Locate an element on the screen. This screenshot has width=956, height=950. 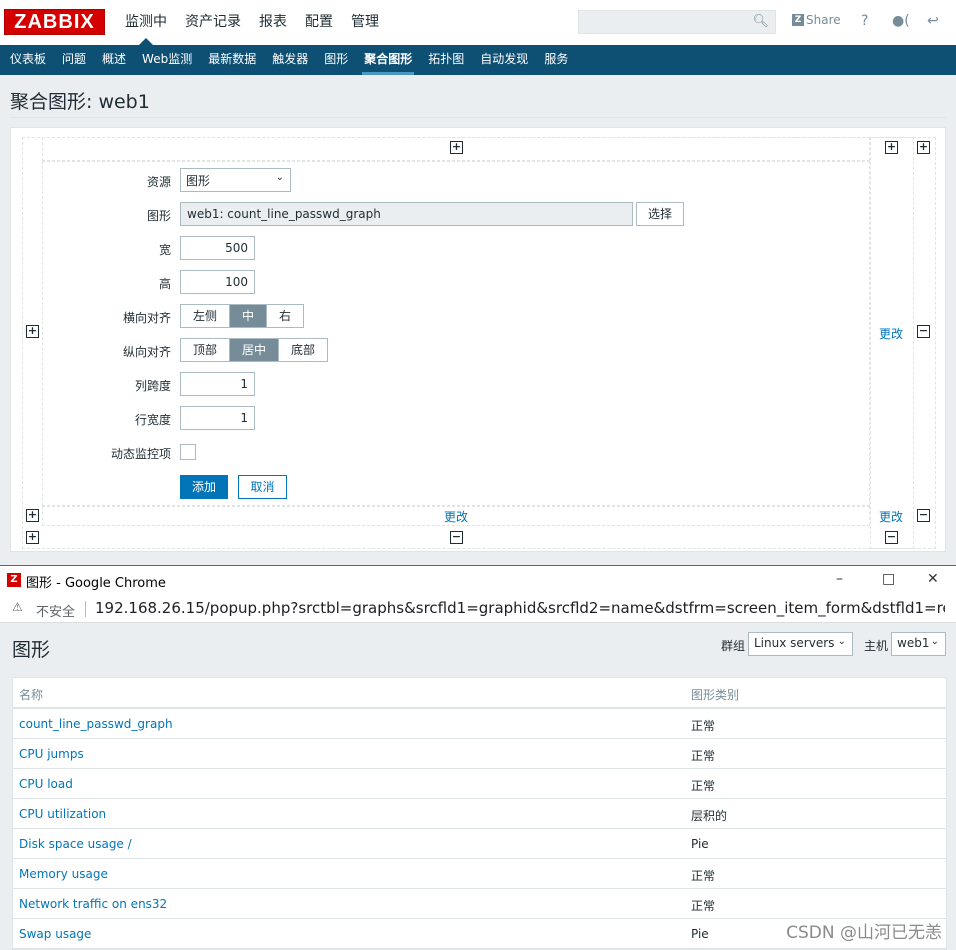
halign-right: 右 is located at coordinates (285, 316).